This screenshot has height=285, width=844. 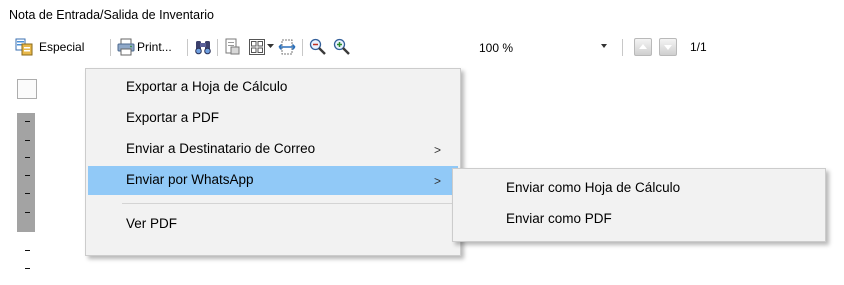 What do you see at coordinates (126, 47) in the screenshot?
I see `printer-icon` at bounding box center [126, 47].